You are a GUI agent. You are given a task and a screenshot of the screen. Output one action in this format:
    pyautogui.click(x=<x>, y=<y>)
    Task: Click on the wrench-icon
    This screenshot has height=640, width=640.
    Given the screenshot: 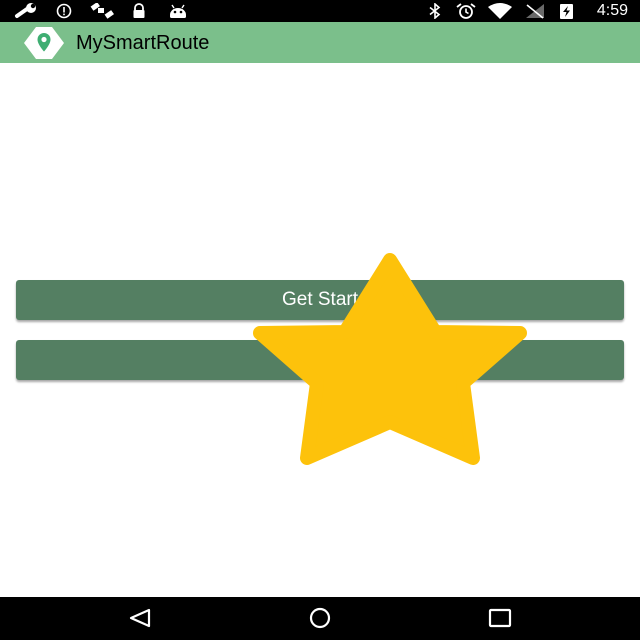 What is the action you would take?
    pyautogui.click(x=25, y=10)
    